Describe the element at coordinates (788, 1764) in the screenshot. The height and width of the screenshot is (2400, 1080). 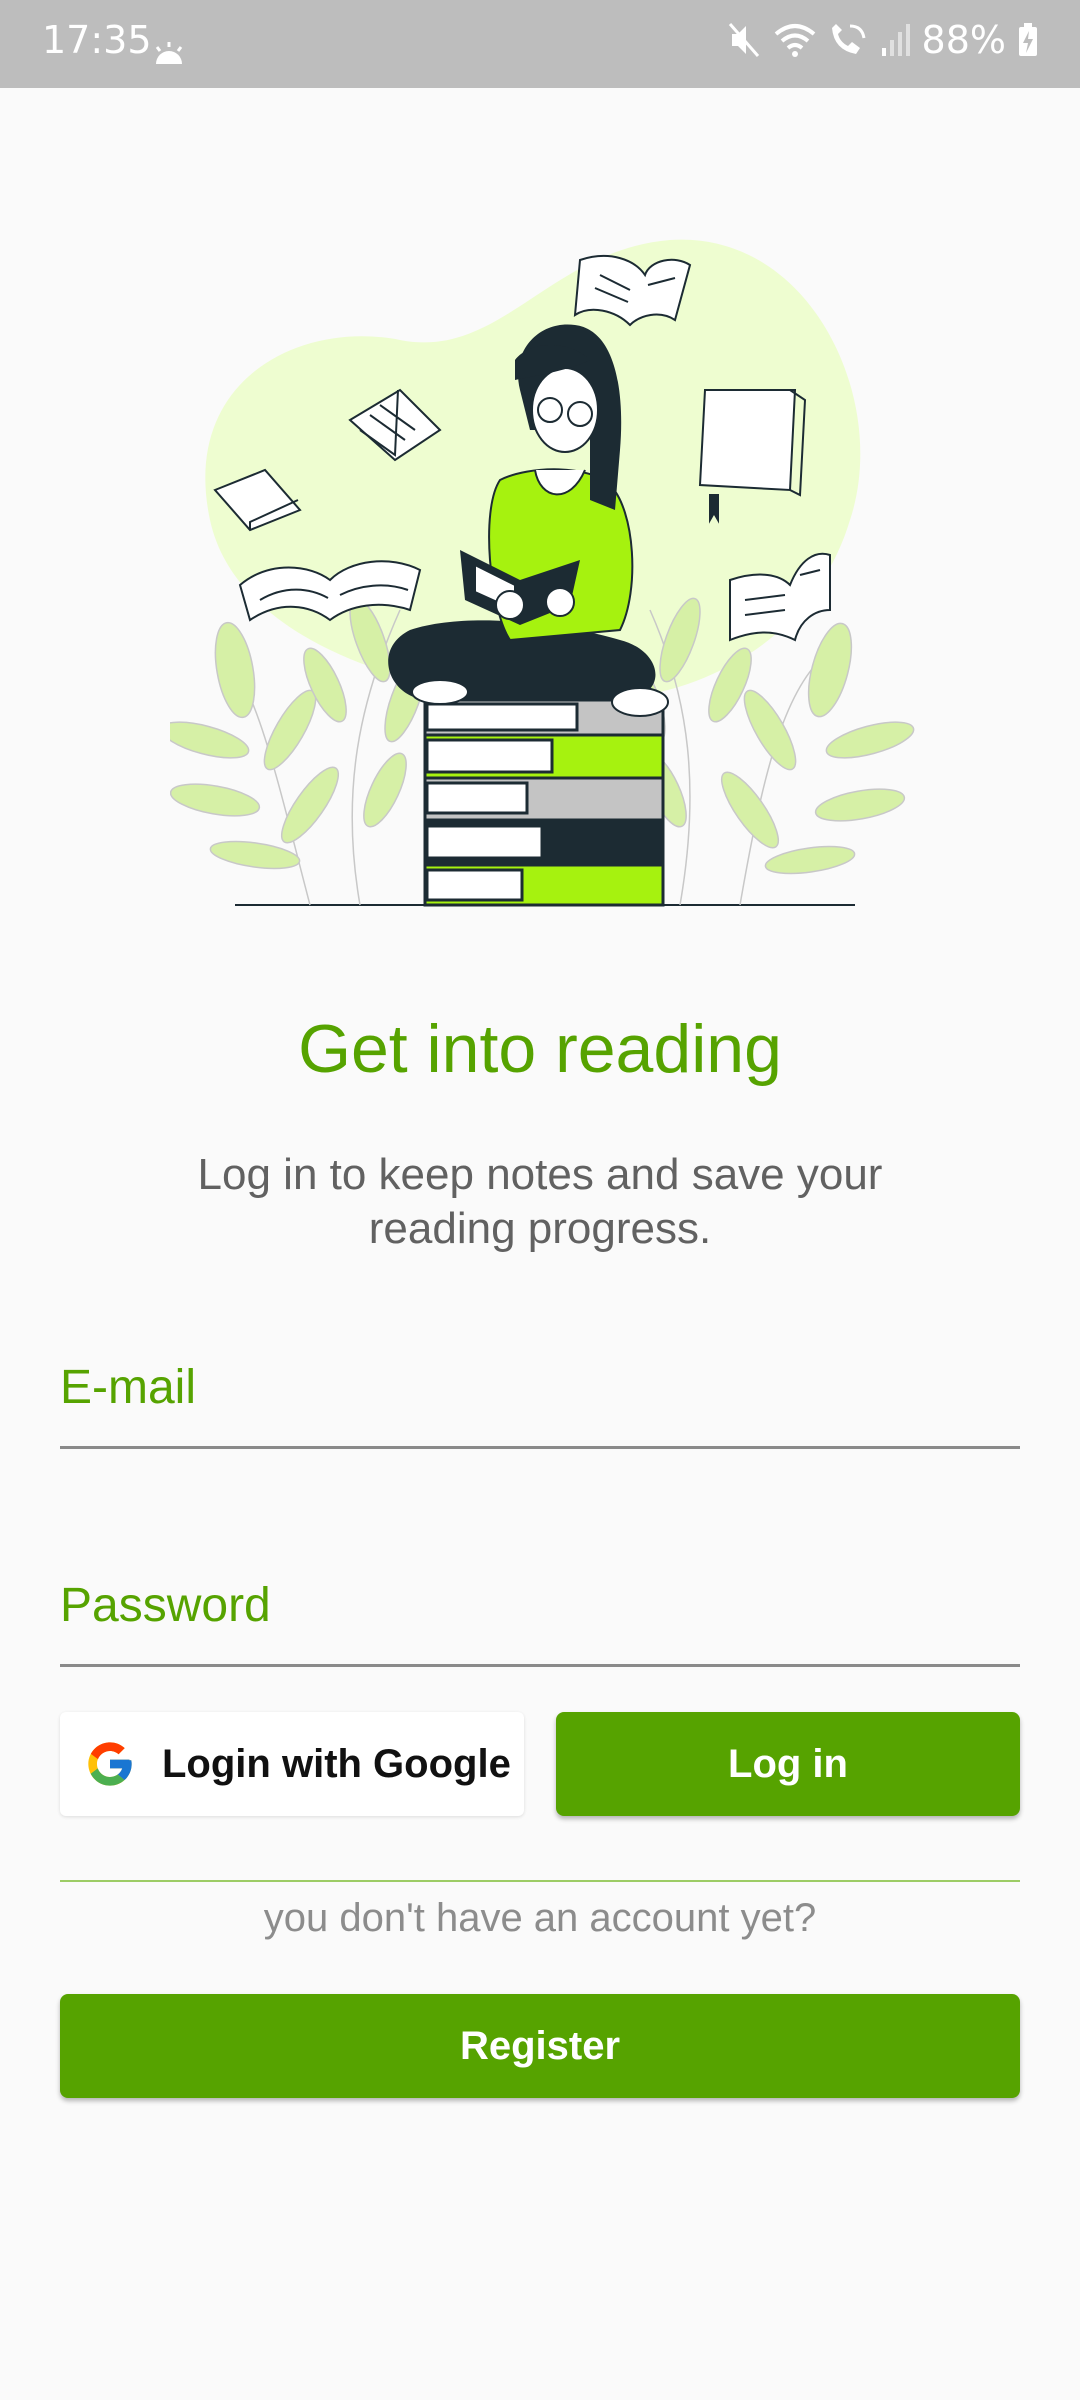
I see `login-button: Log in` at that location.